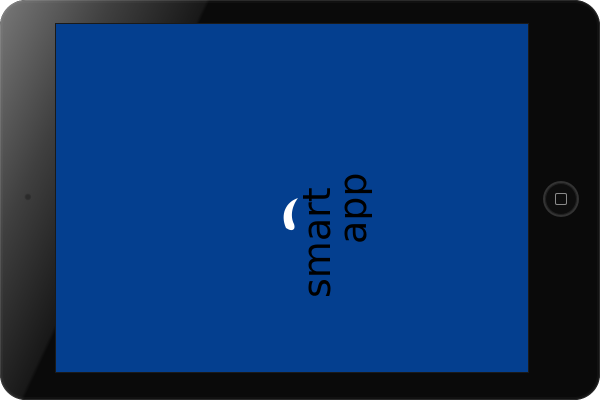 The height and width of the screenshot is (400, 603). I want to click on logo-graphic: smart app, so click(327, 235).